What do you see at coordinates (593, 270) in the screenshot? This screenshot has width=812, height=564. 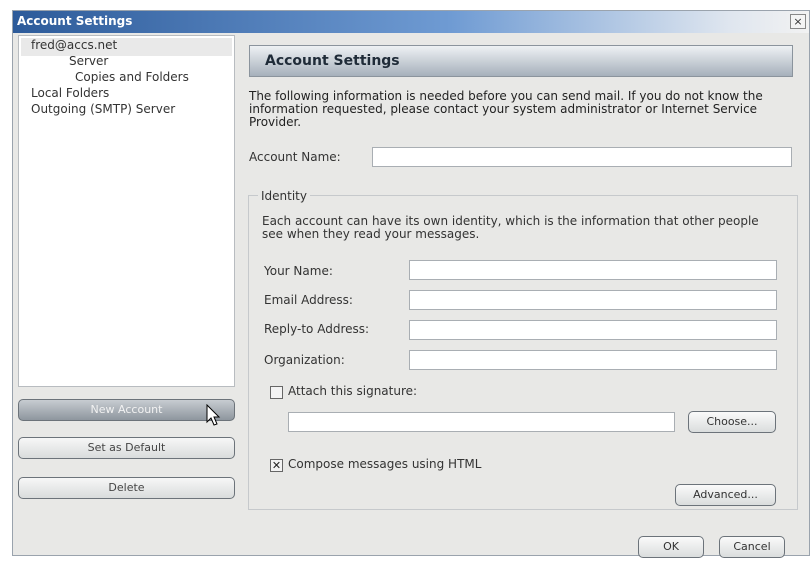 I see `your-name-input` at bounding box center [593, 270].